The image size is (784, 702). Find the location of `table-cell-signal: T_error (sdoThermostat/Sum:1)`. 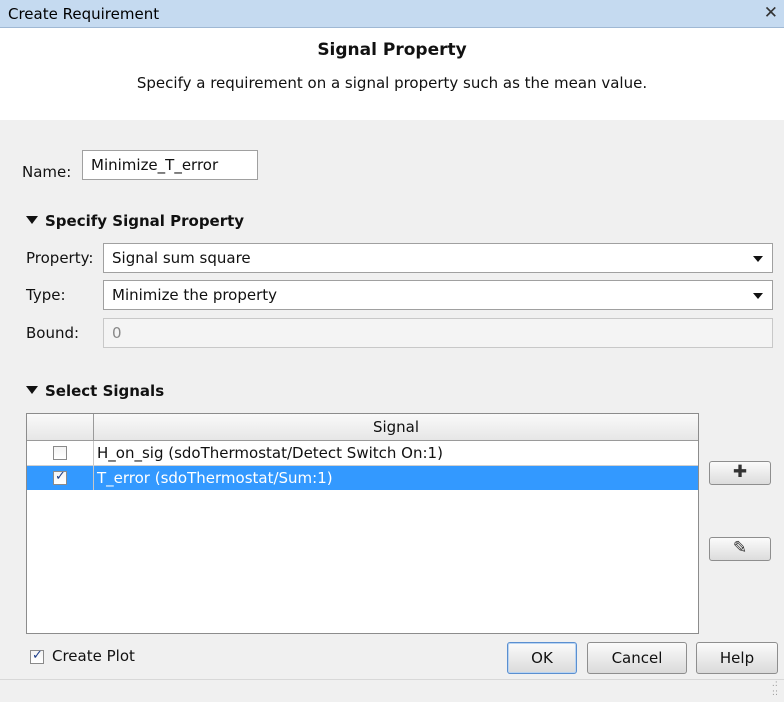

table-cell-signal: T_error (sdoThermostat/Sum:1) is located at coordinates (215, 478).